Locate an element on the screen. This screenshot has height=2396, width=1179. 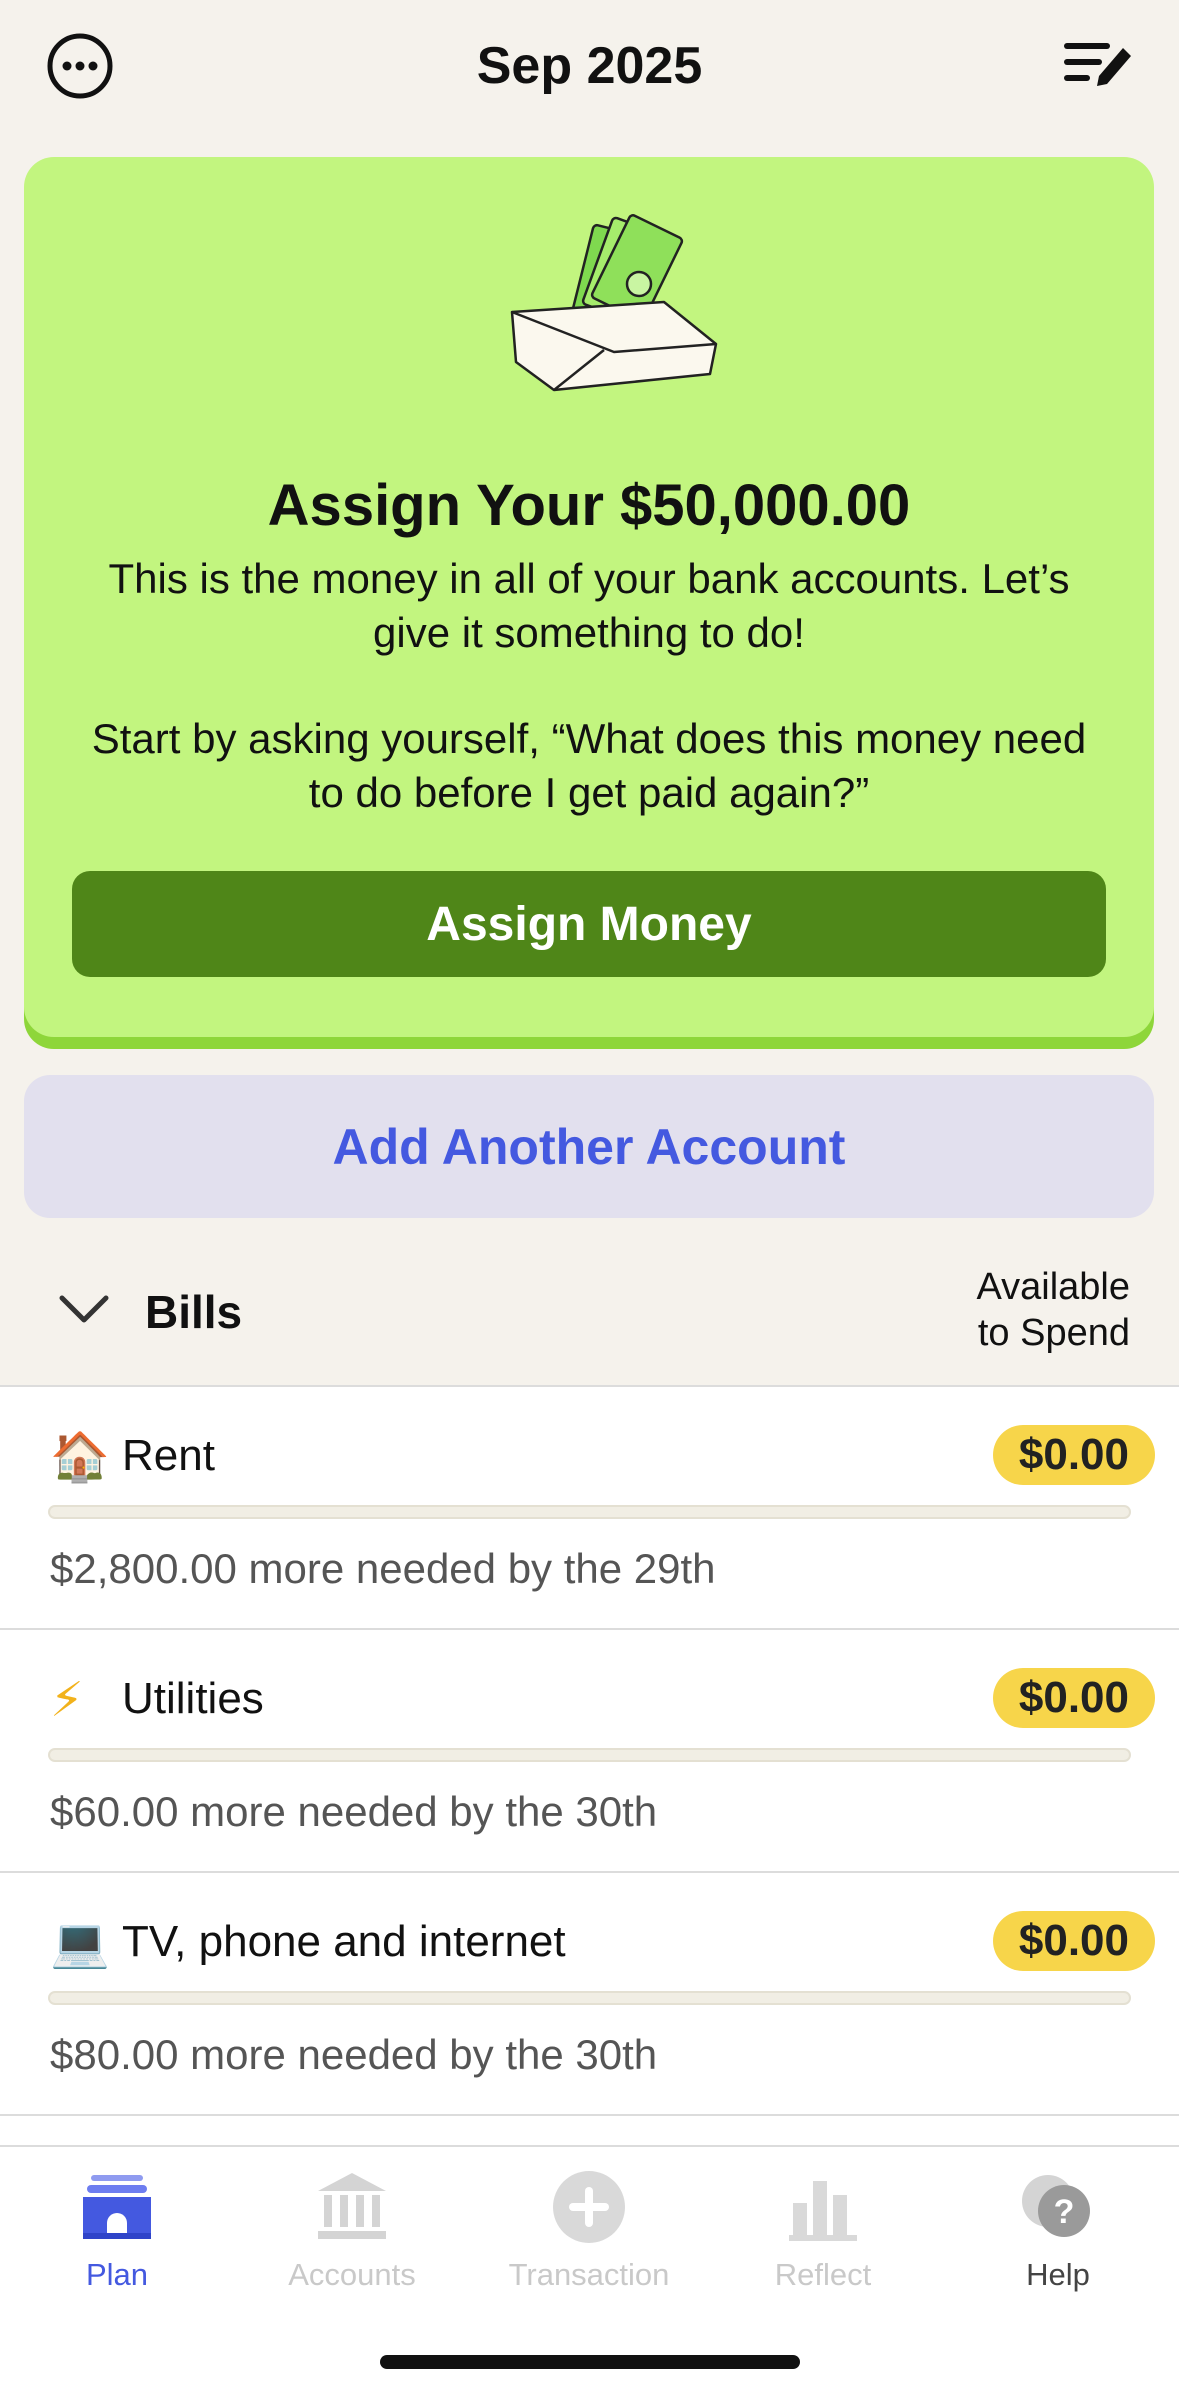
tab-help: ? Help is located at coordinates (1058, 2242).